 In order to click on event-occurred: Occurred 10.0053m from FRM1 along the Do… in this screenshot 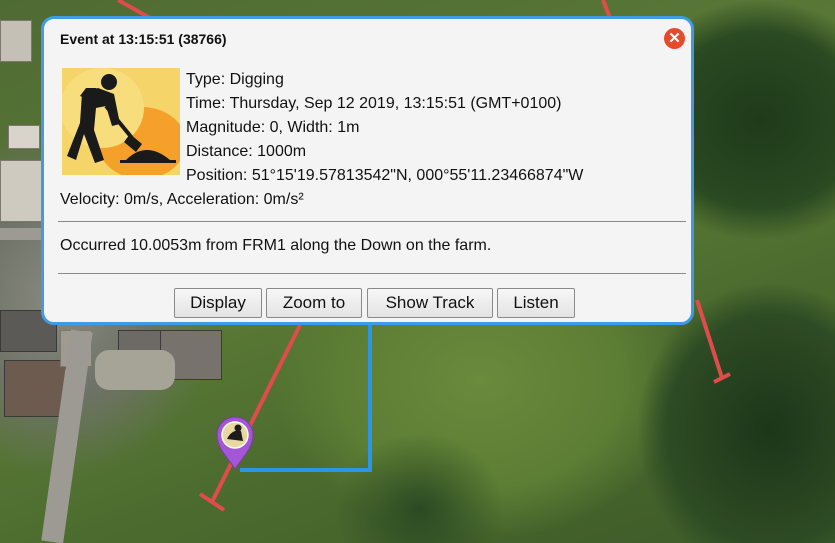, I will do `click(276, 245)`.